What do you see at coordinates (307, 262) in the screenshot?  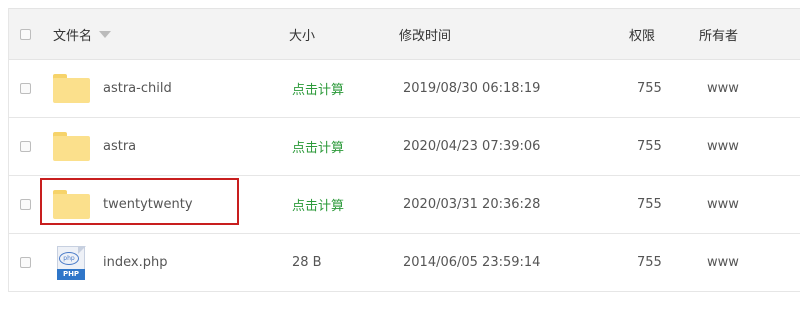 I see `file-size: 28 B` at bounding box center [307, 262].